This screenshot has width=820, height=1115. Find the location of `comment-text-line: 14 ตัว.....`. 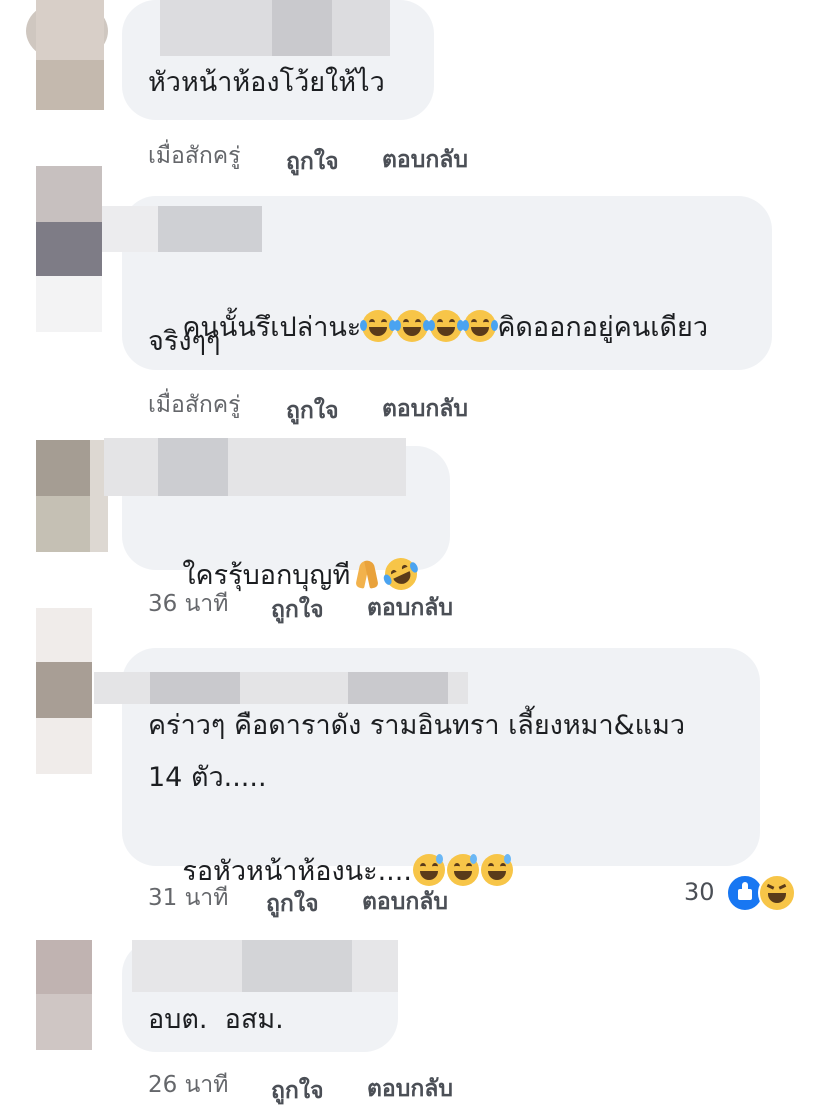

comment-text-line: 14 ตัว..... is located at coordinates (207, 777).